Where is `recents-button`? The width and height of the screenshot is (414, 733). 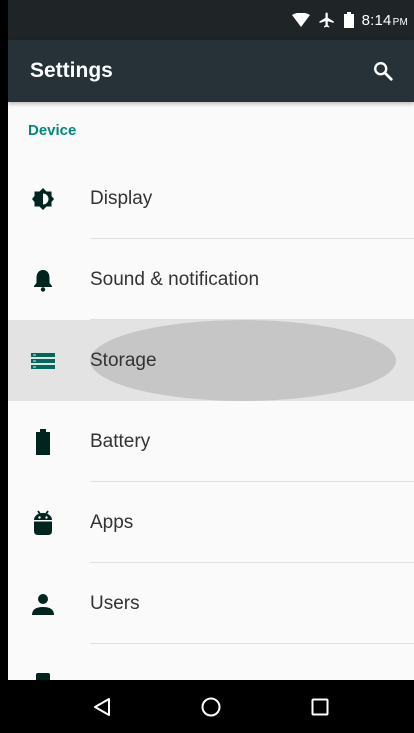
recents-button is located at coordinates (320, 707).